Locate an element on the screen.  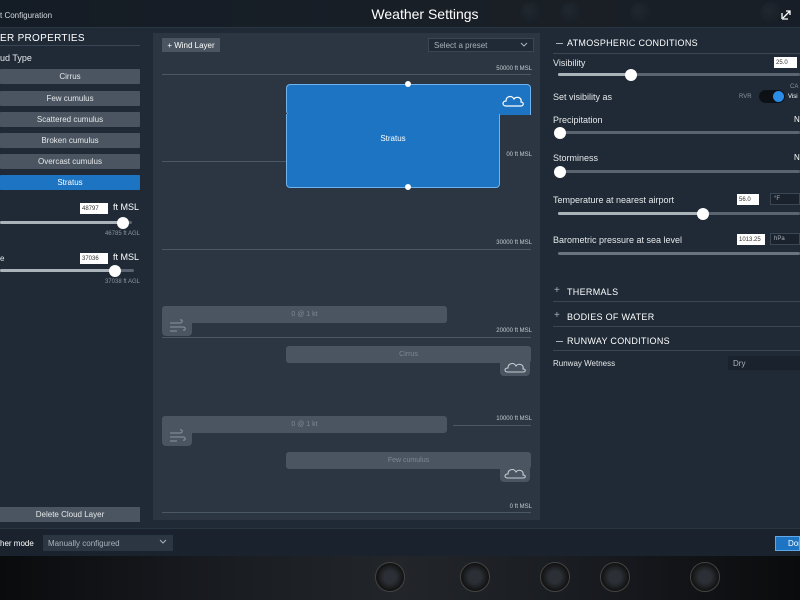
top-altitude-slider is located at coordinates (66, 223).